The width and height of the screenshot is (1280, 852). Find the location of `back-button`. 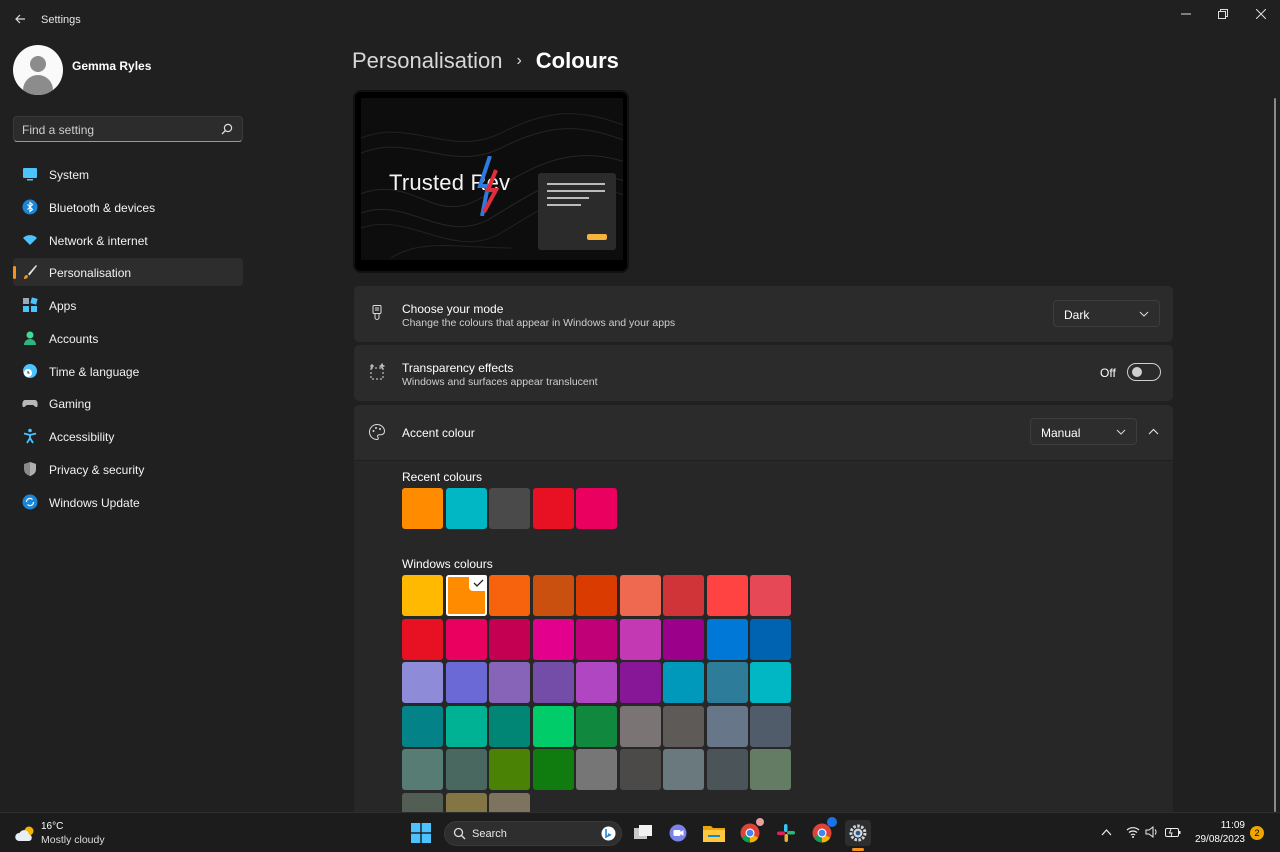

back-button is located at coordinates (20, 19).